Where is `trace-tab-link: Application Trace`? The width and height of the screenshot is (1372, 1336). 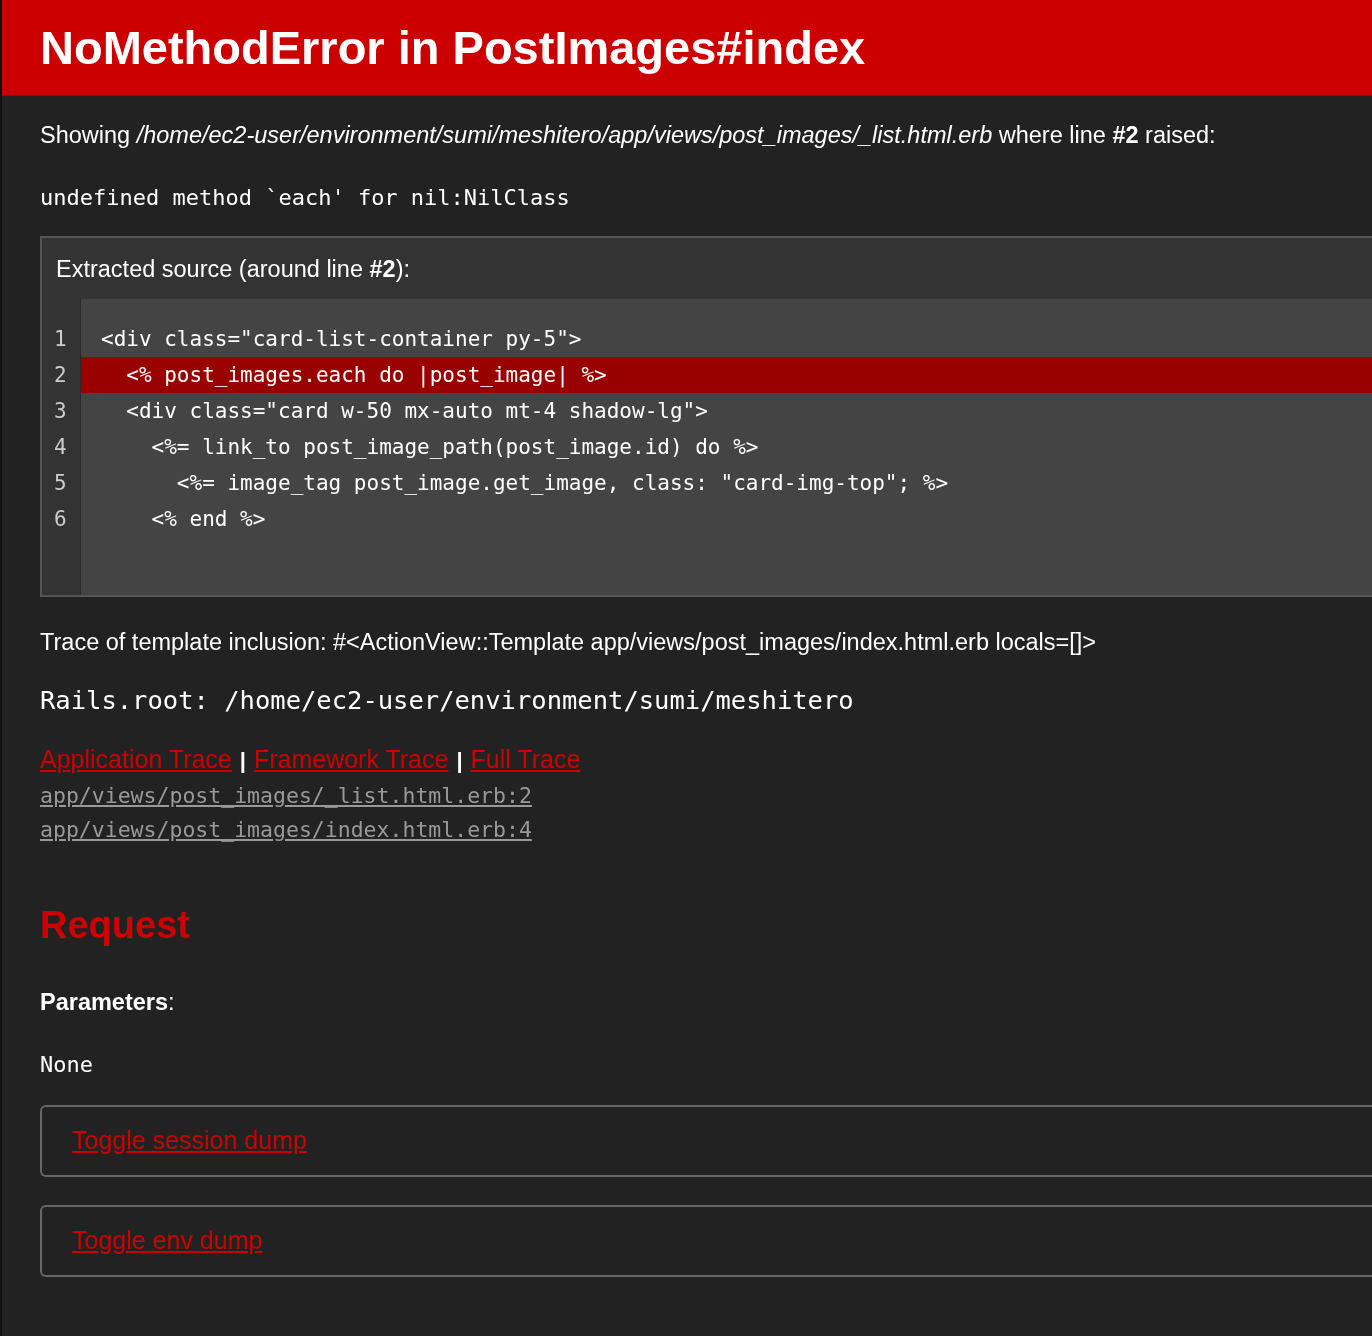
trace-tab-link: Application Trace is located at coordinates (136, 759).